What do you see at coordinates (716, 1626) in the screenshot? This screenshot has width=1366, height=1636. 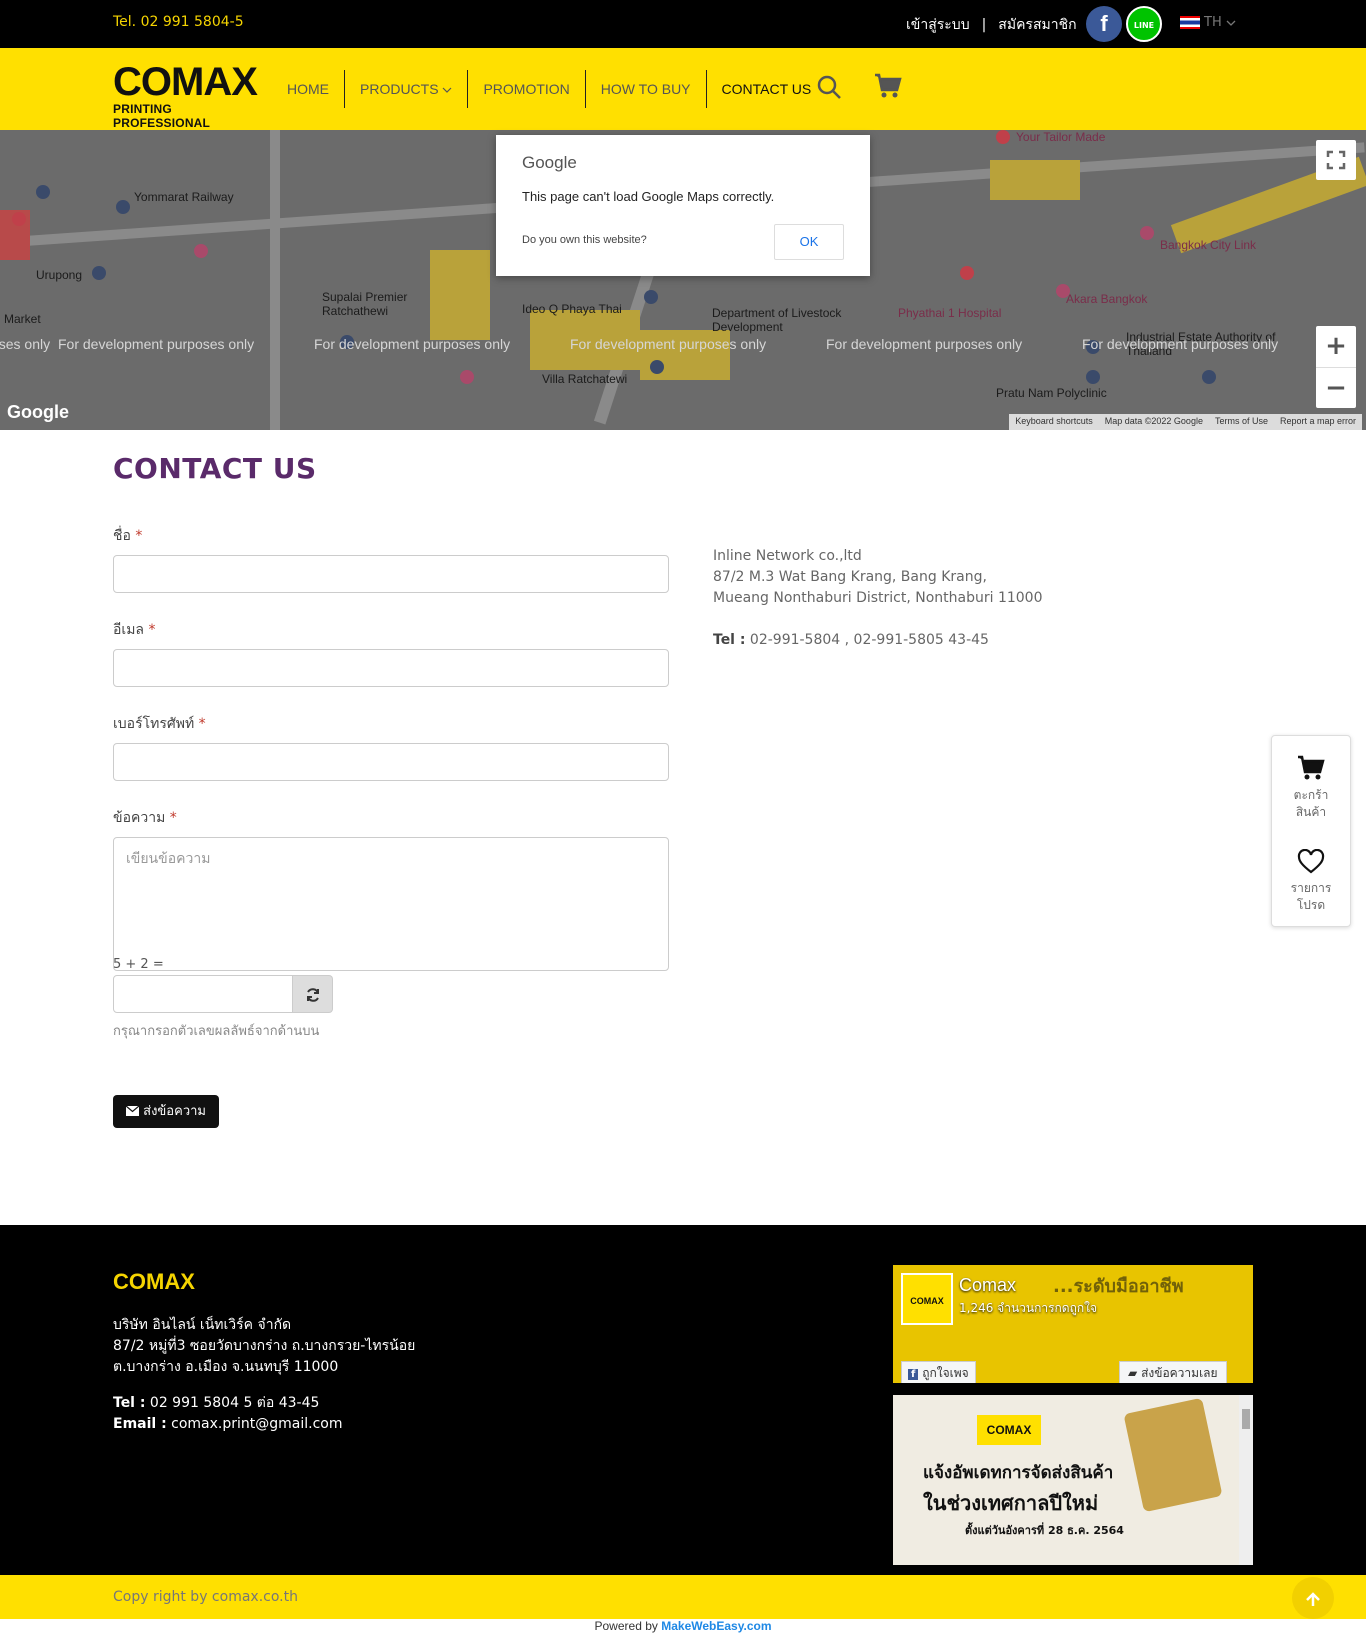 I see `makewebeasy-link: MakeWebEasy.com` at bounding box center [716, 1626].